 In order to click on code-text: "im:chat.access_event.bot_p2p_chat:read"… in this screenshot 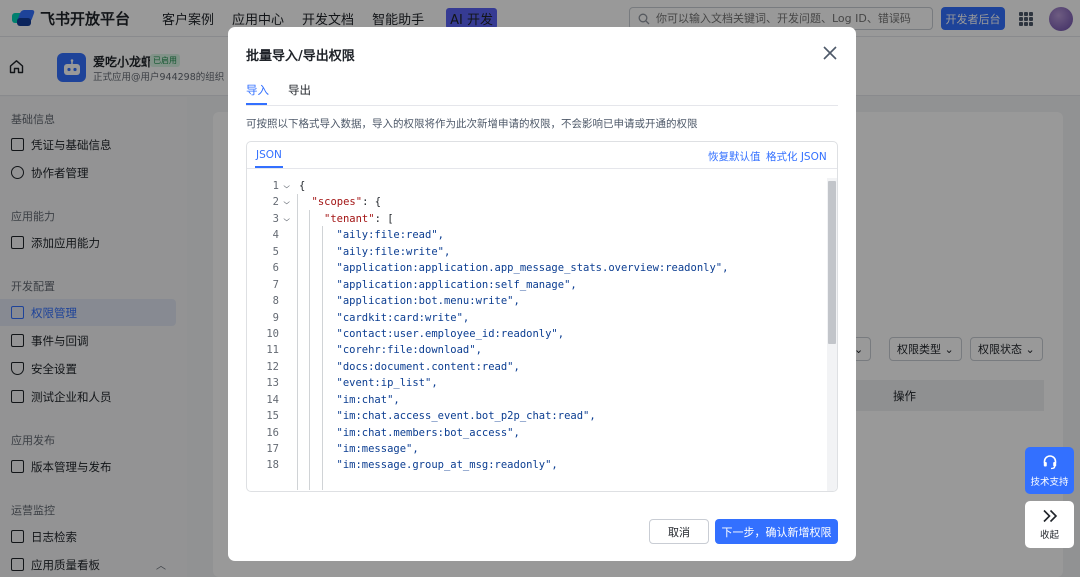, I will do `click(466, 416)`.